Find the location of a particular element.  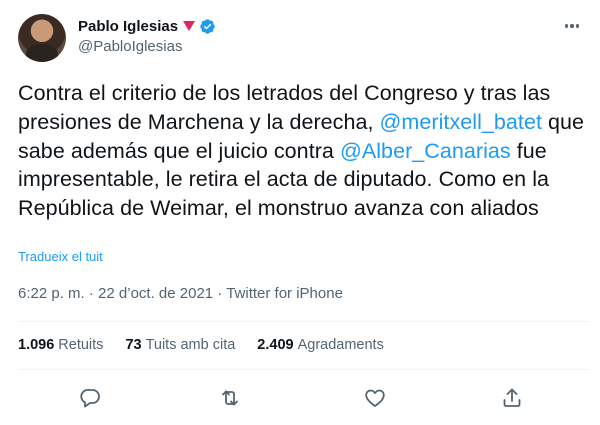

heart-icon is located at coordinates (375, 398).